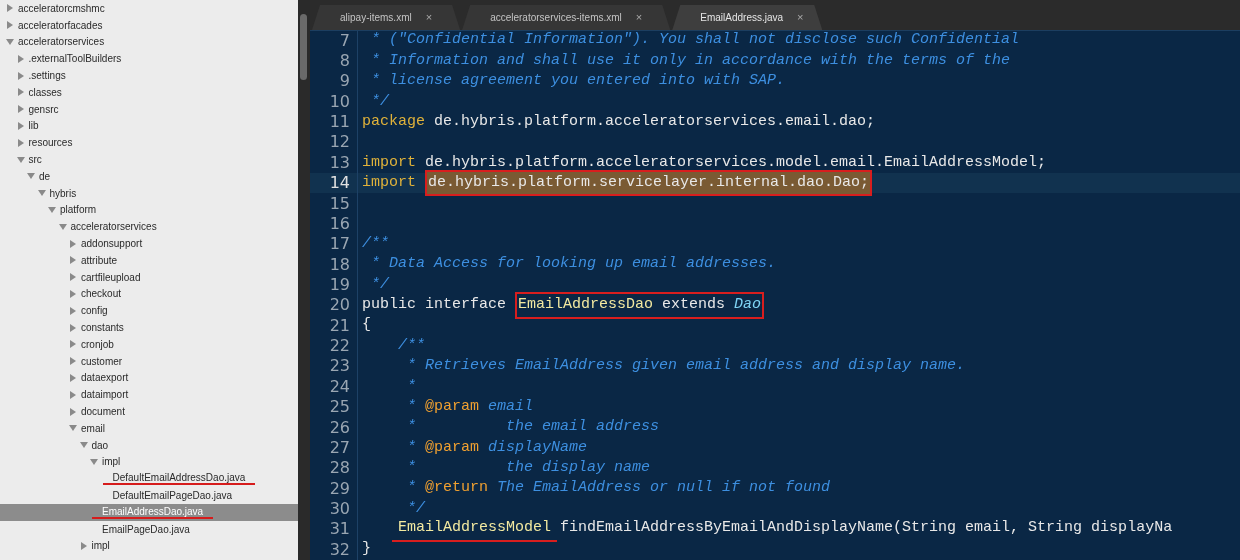 The image size is (1240, 560). What do you see at coordinates (179, 479) in the screenshot?
I see `tree-label: DefaultEmailAddressDao.java` at bounding box center [179, 479].